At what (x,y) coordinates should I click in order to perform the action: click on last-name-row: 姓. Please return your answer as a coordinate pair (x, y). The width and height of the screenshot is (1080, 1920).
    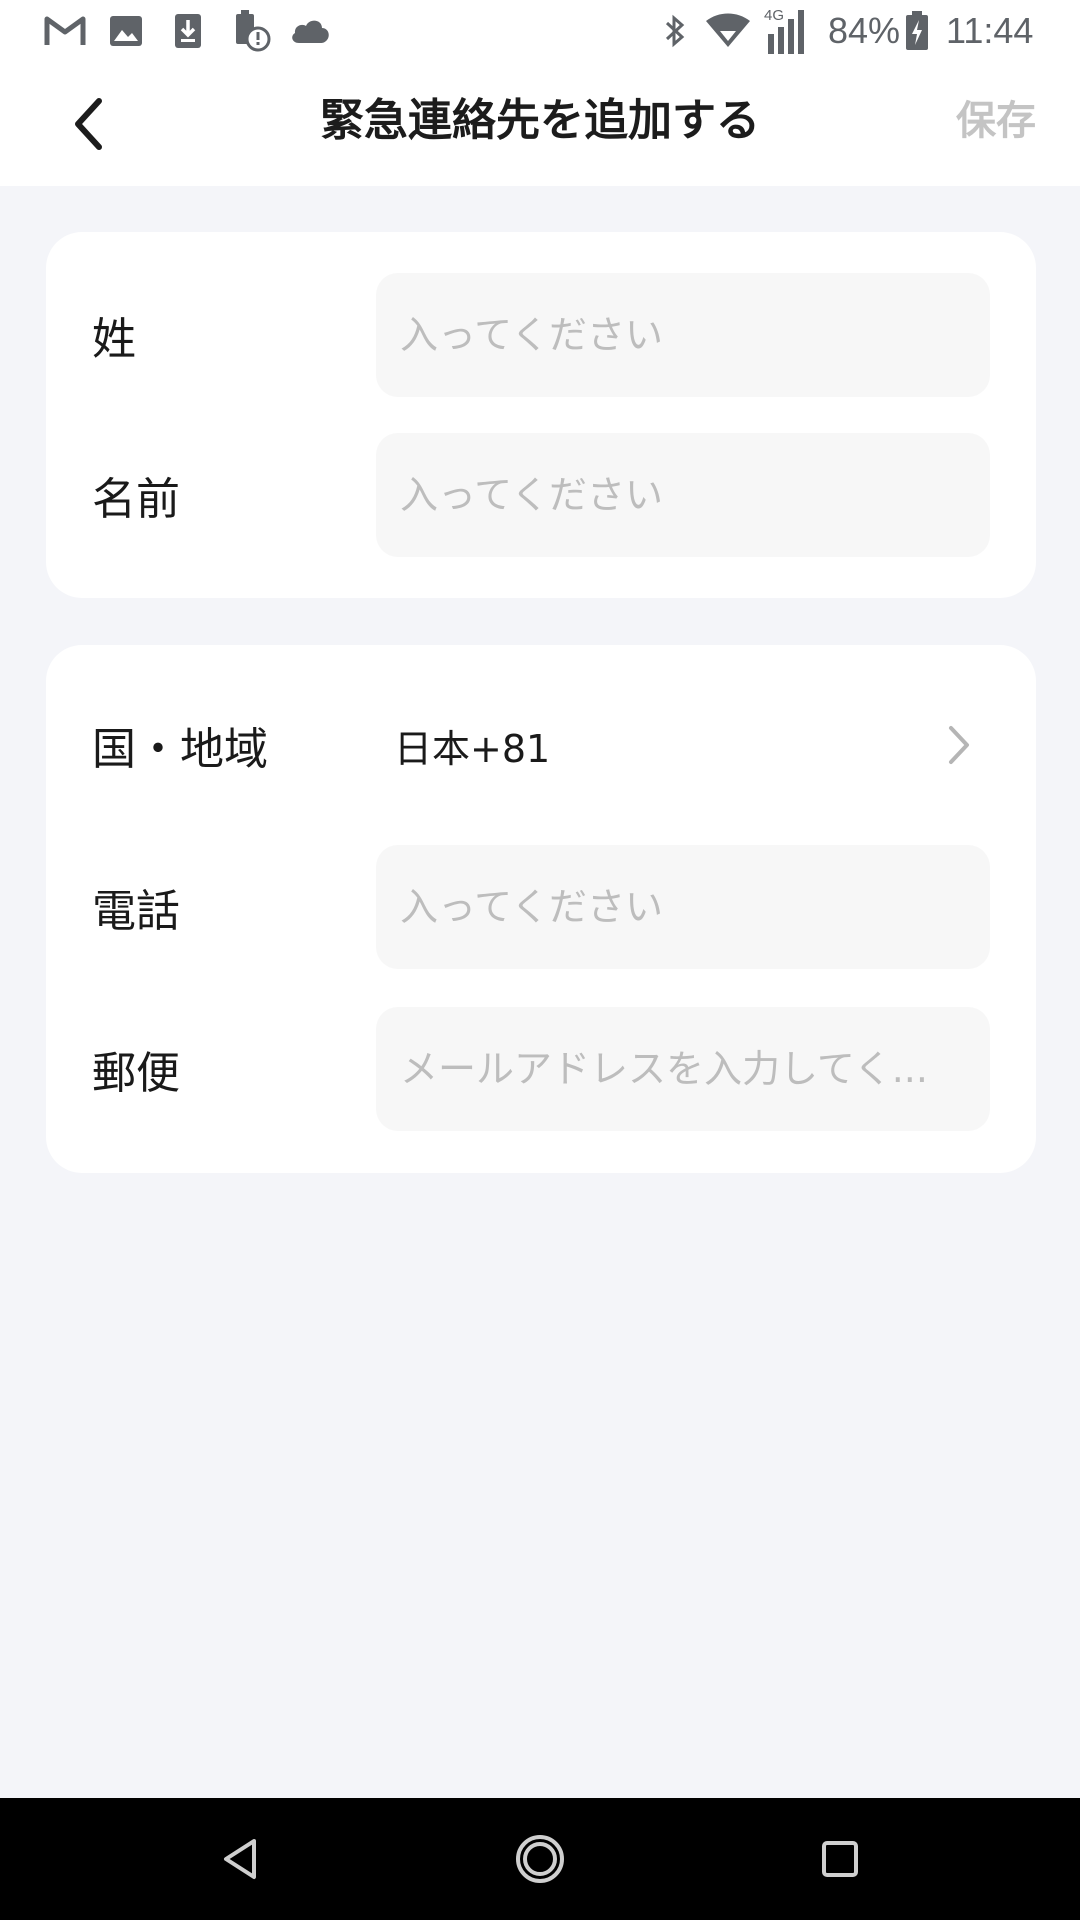
    Looking at the image, I should click on (541, 335).